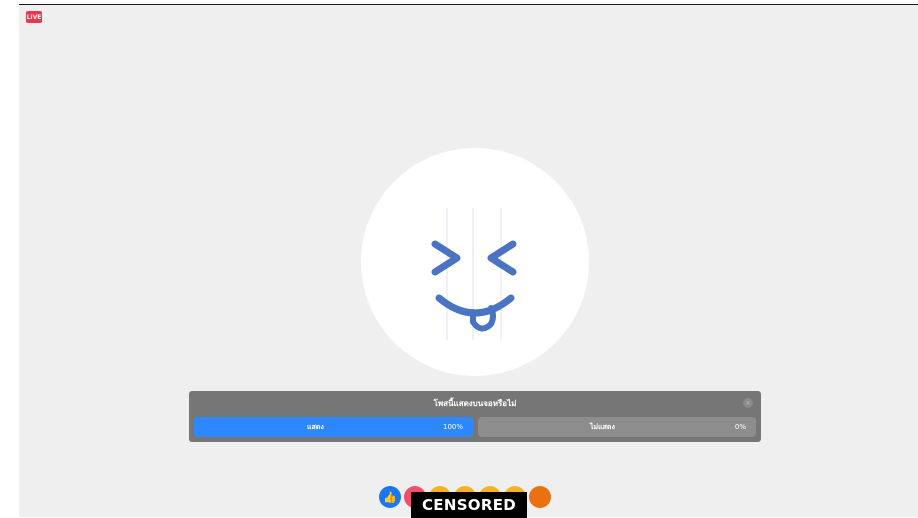 This screenshot has width=918, height=518. I want to click on censor-bar: CENSORED, so click(469, 505).